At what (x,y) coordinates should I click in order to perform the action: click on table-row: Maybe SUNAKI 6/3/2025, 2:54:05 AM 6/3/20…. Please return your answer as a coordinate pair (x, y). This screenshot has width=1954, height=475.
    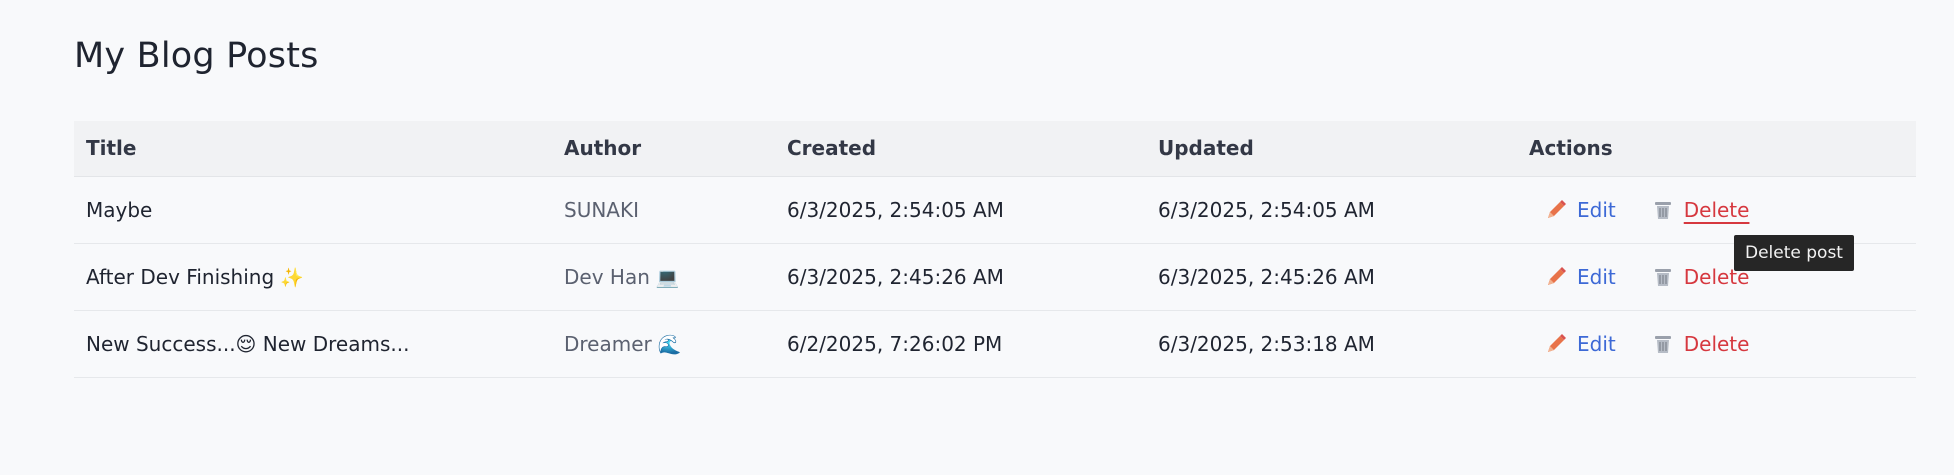
    Looking at the image, I should click on (995, 209).